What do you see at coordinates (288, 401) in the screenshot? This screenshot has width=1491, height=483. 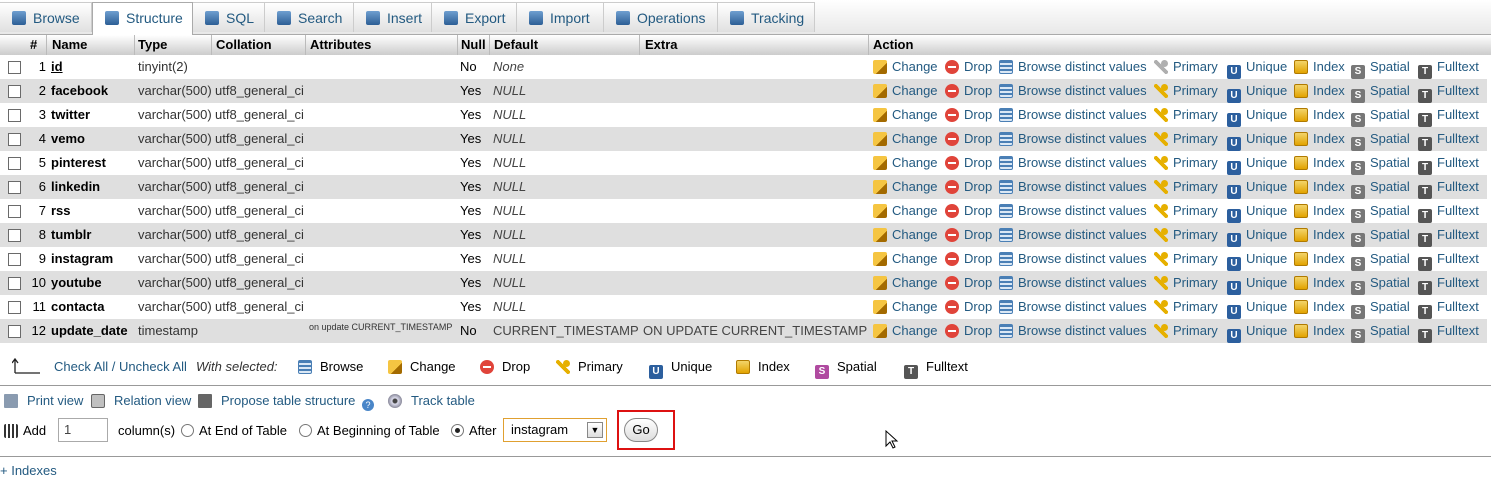 I see `propose-structure-link: Propose table structure ?` at bounding box center [288, 401].